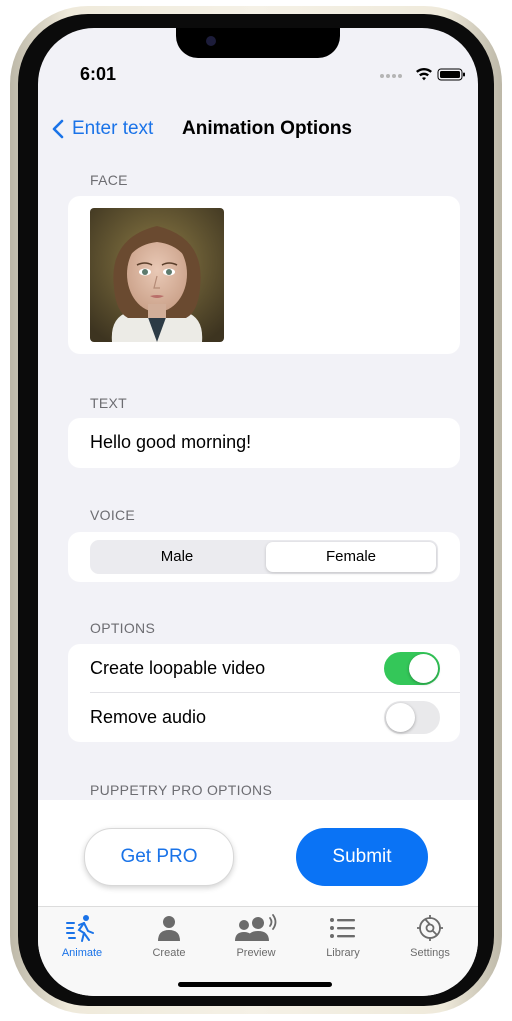 This screenshot has height=1021, width=512. I want to click on tab-create-label: Create, so click(169, 953).